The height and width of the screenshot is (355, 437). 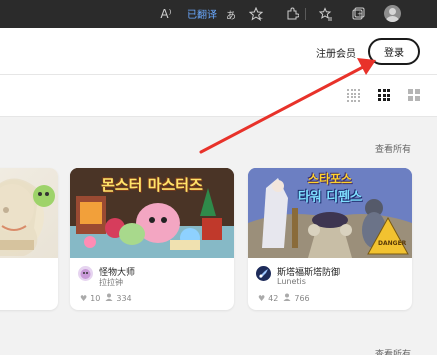 I want to click on like-count: 42, so click(x=273, y=298).